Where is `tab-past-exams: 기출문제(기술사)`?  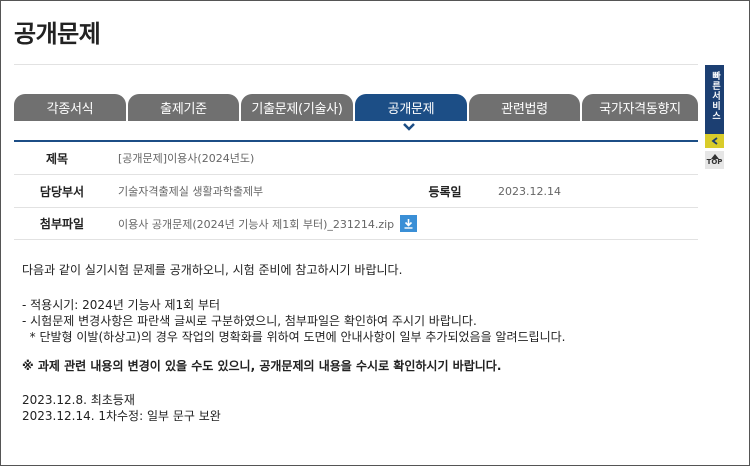 tab-past-exams: 기출문제(기술사) is located at coordinates (297, 107).